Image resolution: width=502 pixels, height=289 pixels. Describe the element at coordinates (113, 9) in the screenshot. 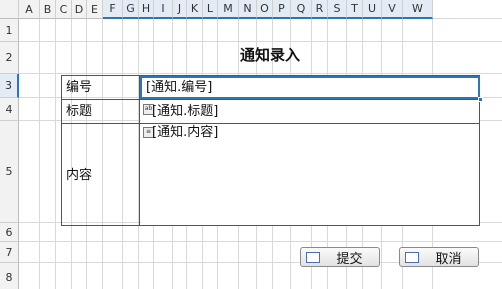

I see `column-header: F` at that location.